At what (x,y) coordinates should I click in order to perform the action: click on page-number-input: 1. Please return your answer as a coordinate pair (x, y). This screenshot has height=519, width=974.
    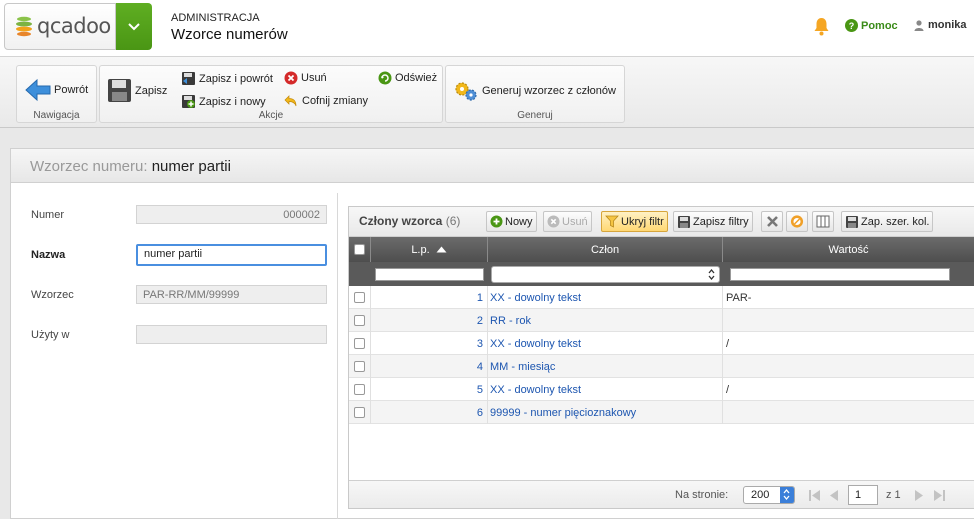
    Looking at the image, I should click on (863, 495).